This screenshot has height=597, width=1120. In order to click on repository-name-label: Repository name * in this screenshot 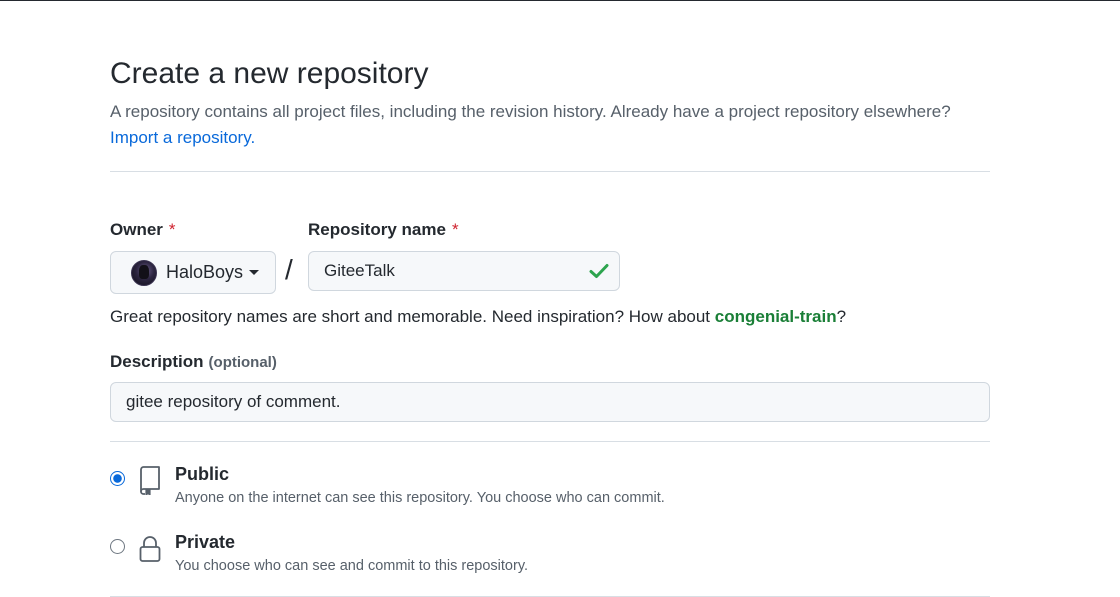, I will do `click(383, 230)`.